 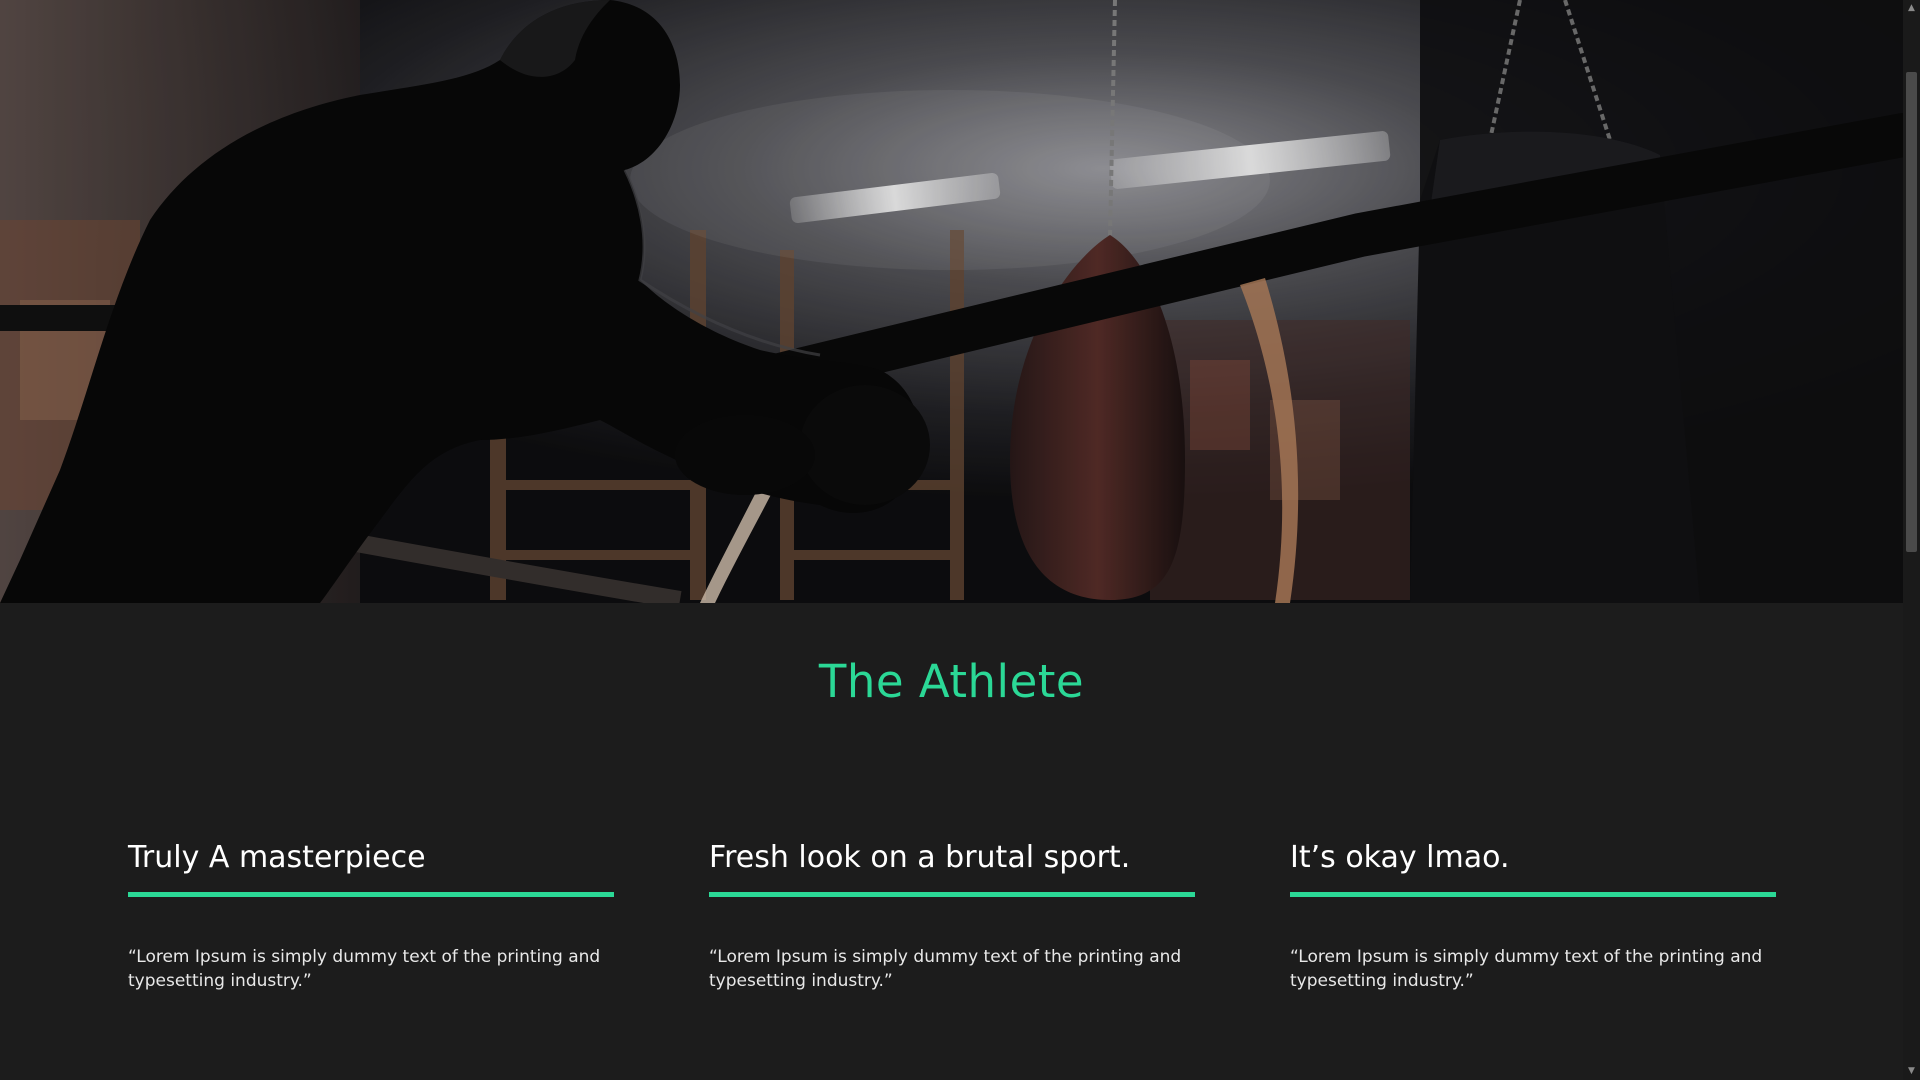 What do you see at coordinates (1911, 1071) in the screenshot?
I see `chevron-down-icon: ▼` at bounding box center [1911, 1071].